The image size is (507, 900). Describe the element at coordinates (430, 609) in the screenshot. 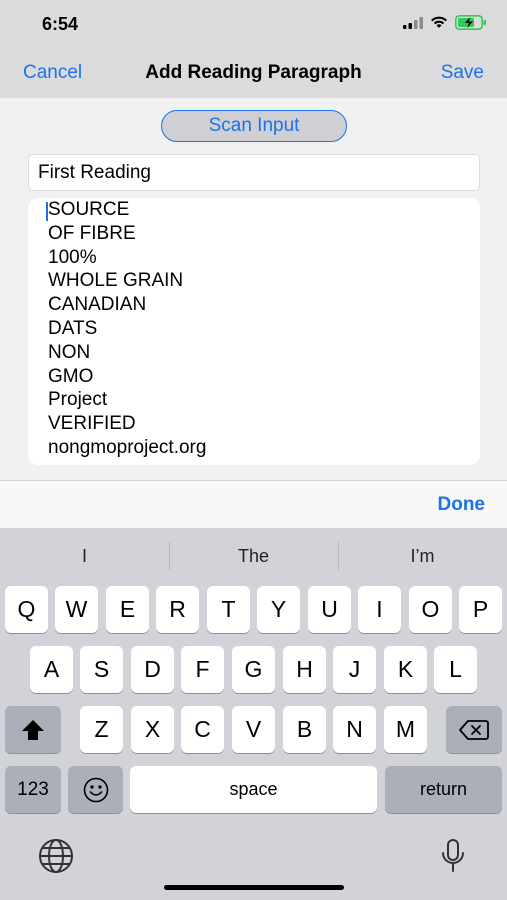

I see `key-o: O` at that location.